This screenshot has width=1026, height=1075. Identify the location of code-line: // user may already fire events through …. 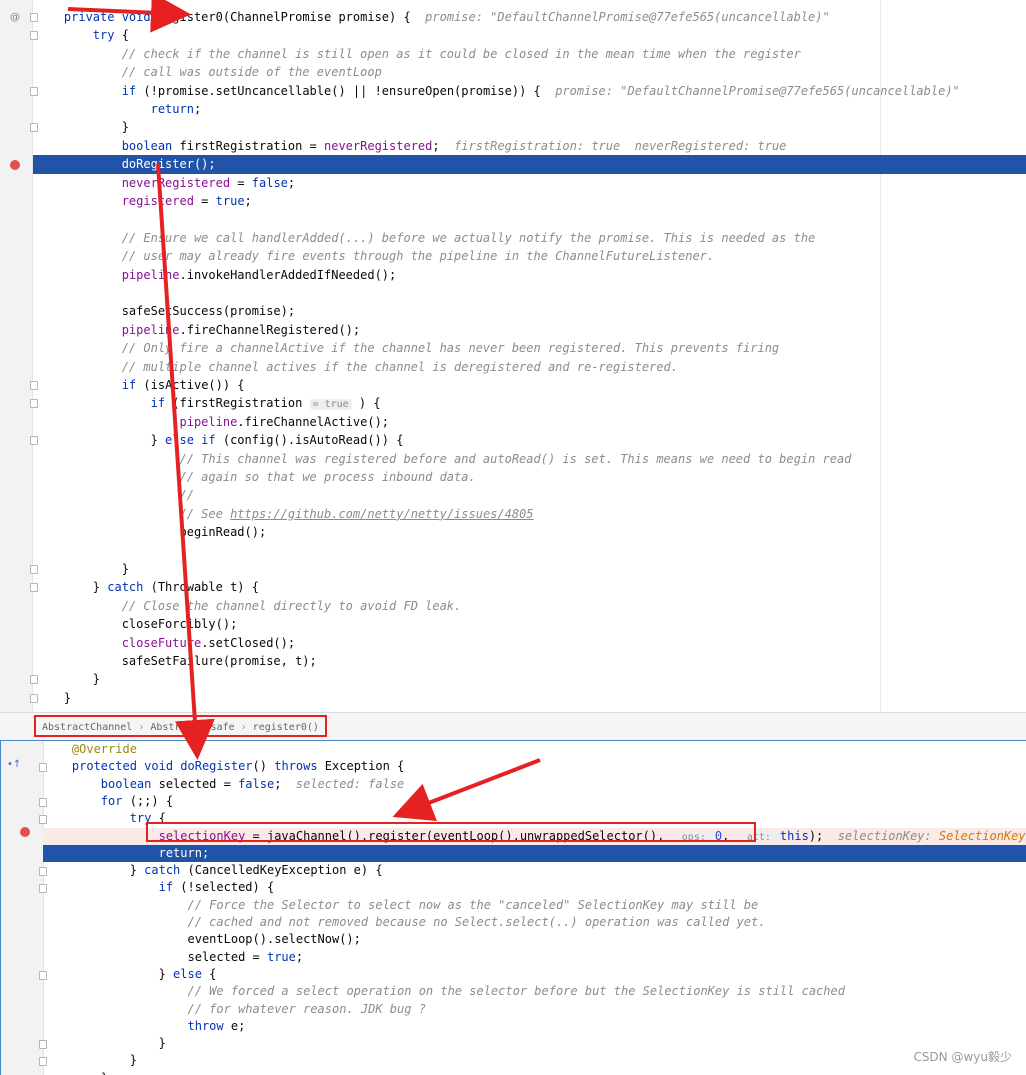
(513, 256).